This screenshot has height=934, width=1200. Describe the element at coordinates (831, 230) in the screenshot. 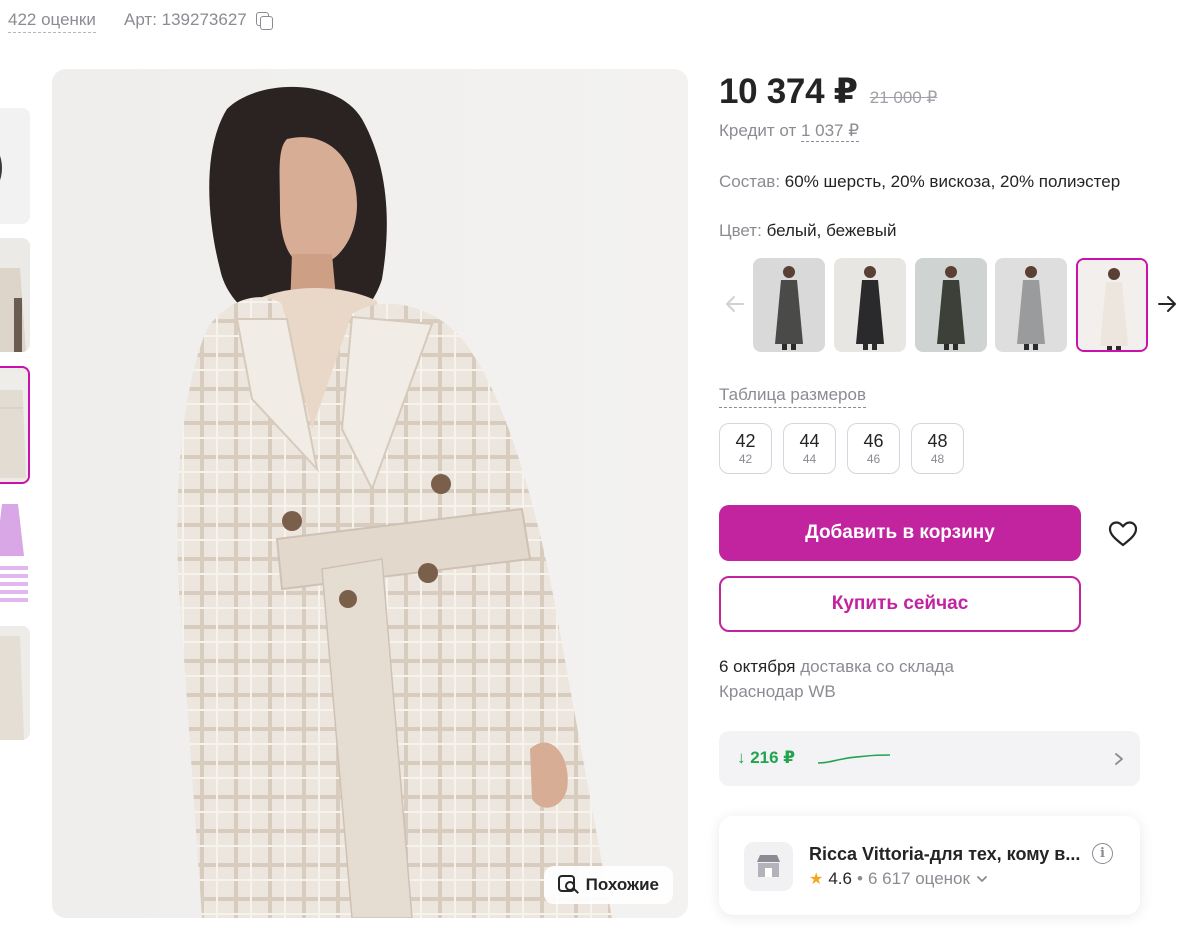

I see `color-value: белый, бежевый` at that location.